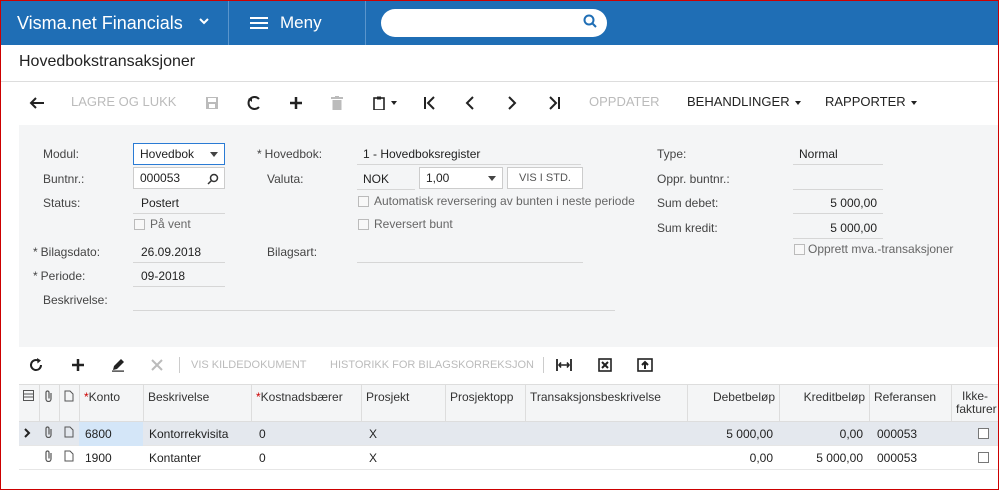 This screenshot has height=490, width=999. Describe the element at coordinates (36, 365) in the screenshot. I see `refresh-icon` at that location.